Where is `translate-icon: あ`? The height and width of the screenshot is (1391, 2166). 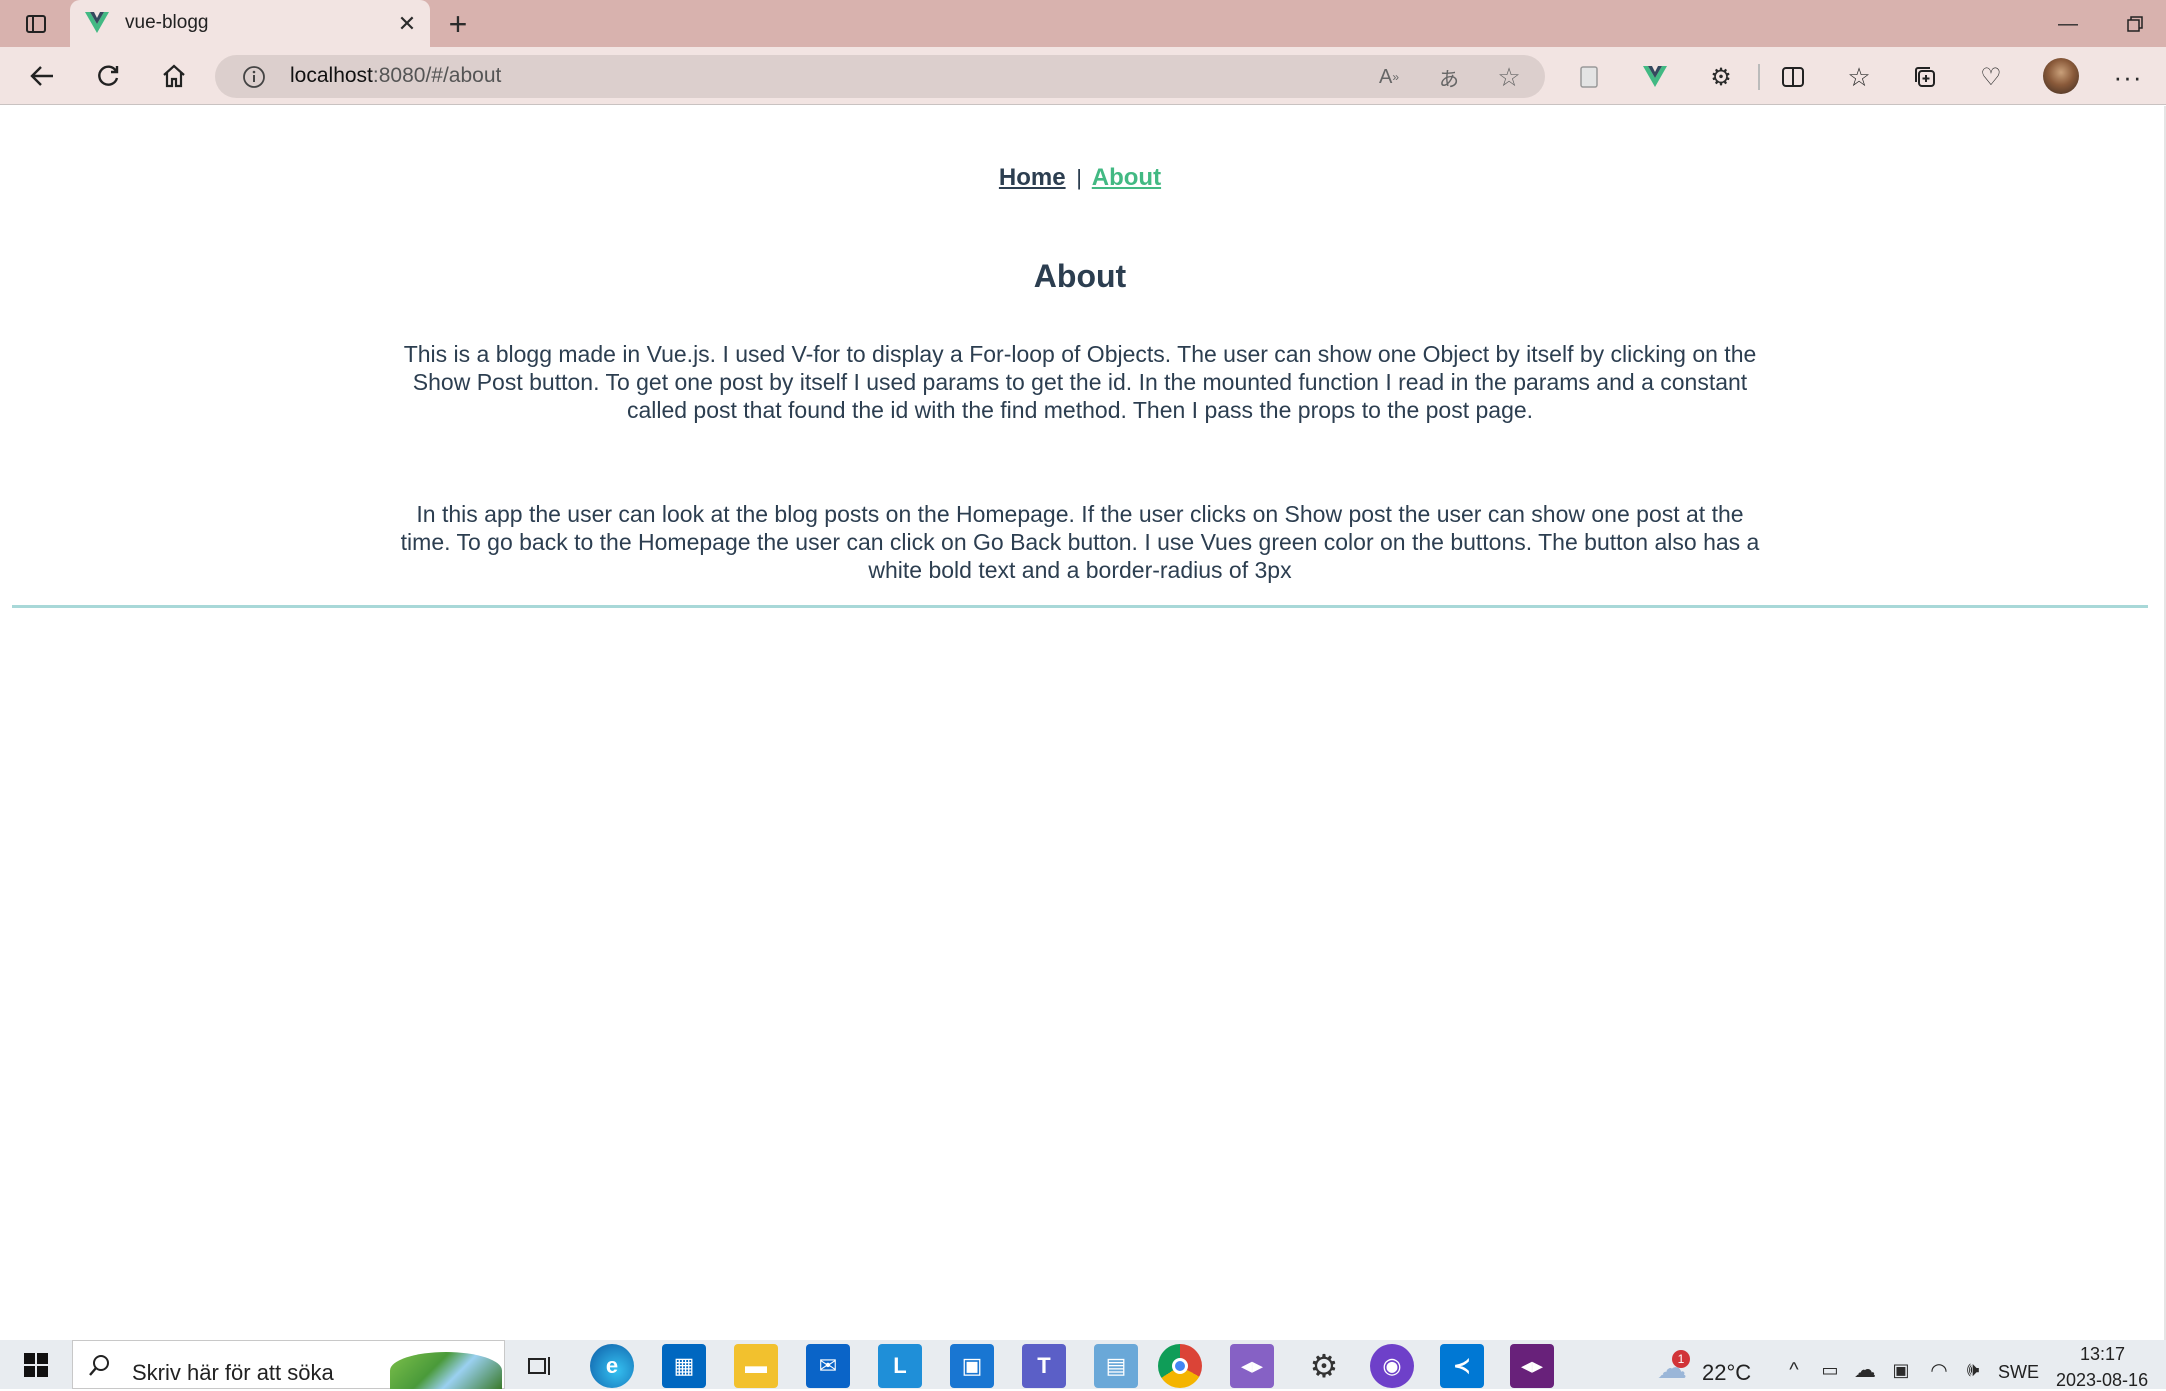
translate-icon: あ is located at coordinates (1449, 77).